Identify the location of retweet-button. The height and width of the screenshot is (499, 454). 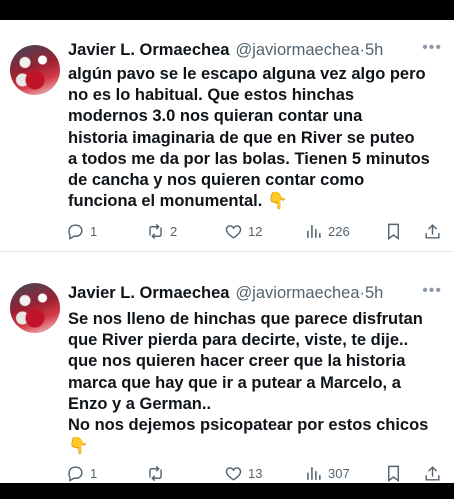
(158, 473).